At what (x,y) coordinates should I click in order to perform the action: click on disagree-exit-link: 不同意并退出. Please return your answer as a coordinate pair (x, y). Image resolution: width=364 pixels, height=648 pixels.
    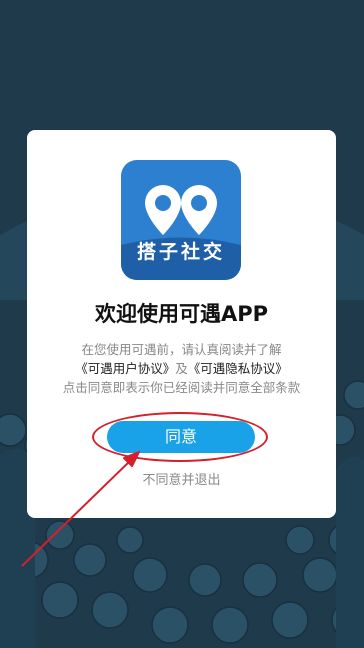
    Looking at the image, I should click on (181, 478).